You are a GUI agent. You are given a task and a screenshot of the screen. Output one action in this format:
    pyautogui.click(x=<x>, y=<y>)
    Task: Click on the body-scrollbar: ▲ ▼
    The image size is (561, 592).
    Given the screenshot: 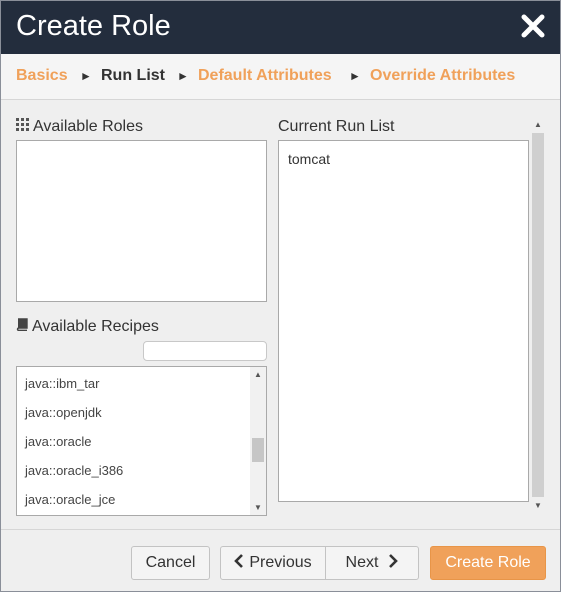 What is the action you would take?
    pyautogui.click(x=538, y=315)
    